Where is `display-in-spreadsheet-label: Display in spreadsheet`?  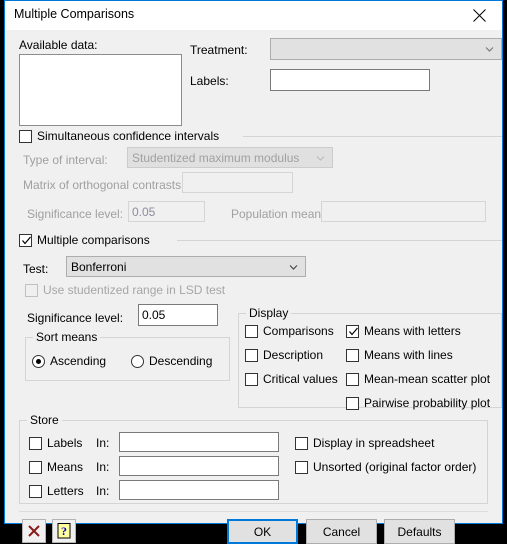 display-in-spreadsheet-label: Display in spreadsheet is located at coordinates (374, 443).